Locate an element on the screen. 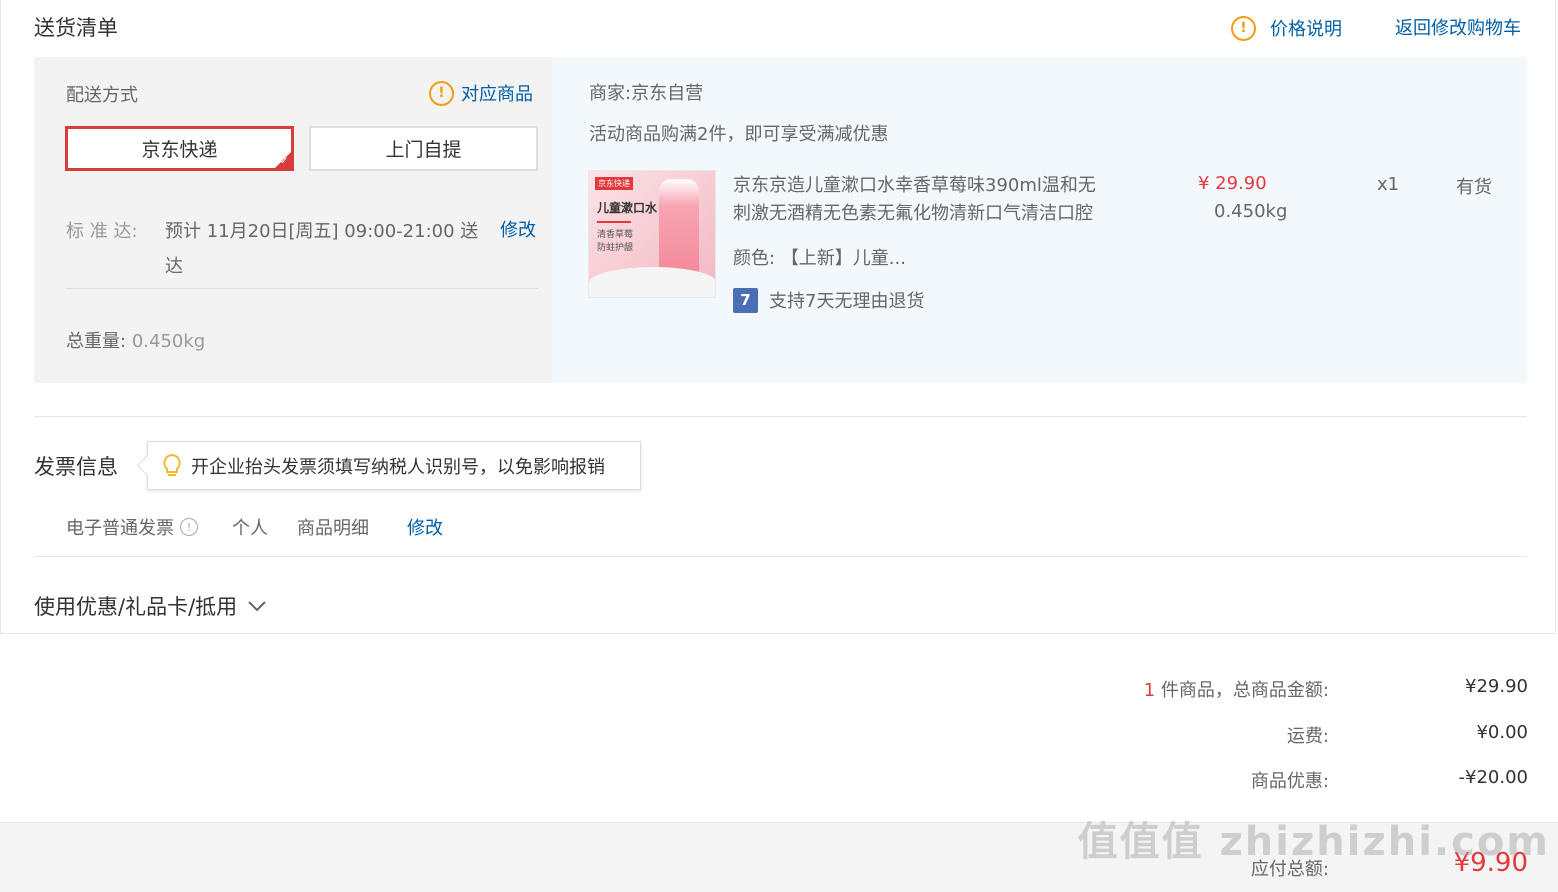 The width and height of the screenshot is (1558, 892). stock-status: 有货 is located at coordinates (1474, 187).